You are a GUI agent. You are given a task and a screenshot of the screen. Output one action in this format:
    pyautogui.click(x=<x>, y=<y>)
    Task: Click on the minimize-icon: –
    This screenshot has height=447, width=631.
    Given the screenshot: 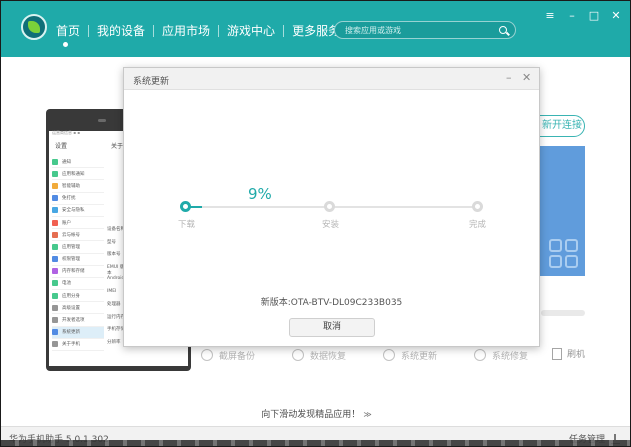 What is the action you would take?
    pyautogui.click(x=572, y=15)
    